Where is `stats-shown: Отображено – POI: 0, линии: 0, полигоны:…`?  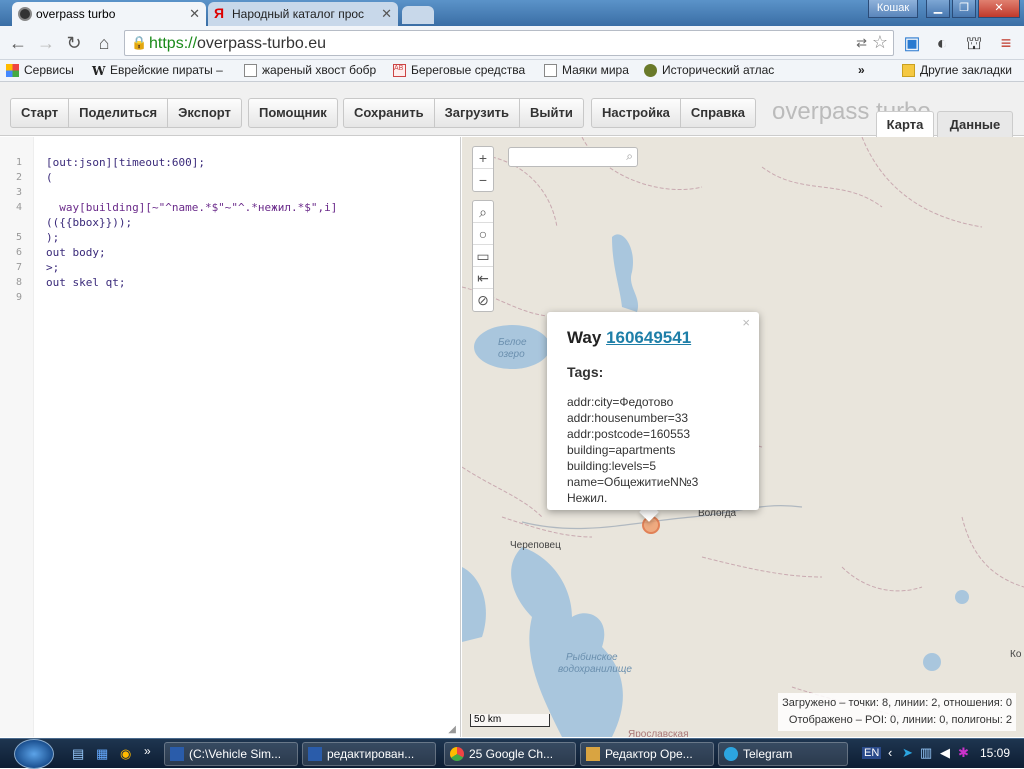 stats-shown: Отображено – POI: 0, линии: 0, полигоны:… is located at coordinates (900, 720).